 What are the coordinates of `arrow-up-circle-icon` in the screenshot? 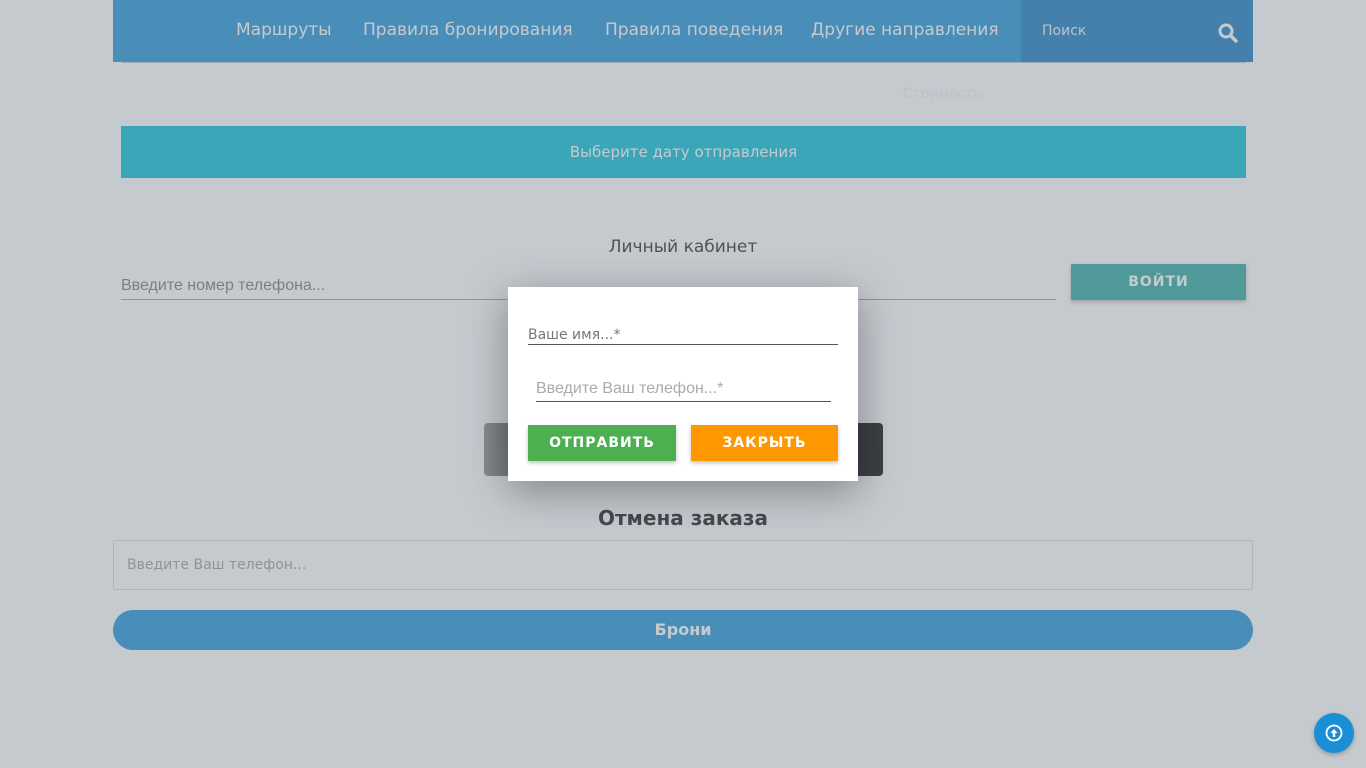 It's located at (1334, 733).